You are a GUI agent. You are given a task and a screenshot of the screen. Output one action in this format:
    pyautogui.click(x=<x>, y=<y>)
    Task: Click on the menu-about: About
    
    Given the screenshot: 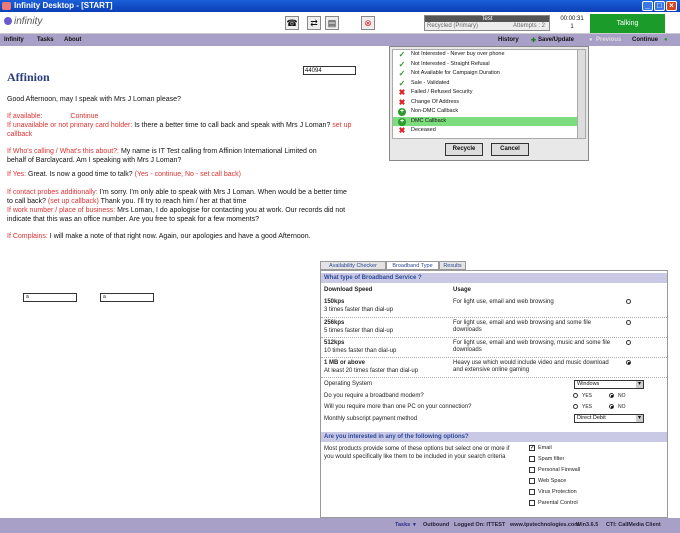 What is the action you would take?
    pyautogui.click(x=72, y=40)
    